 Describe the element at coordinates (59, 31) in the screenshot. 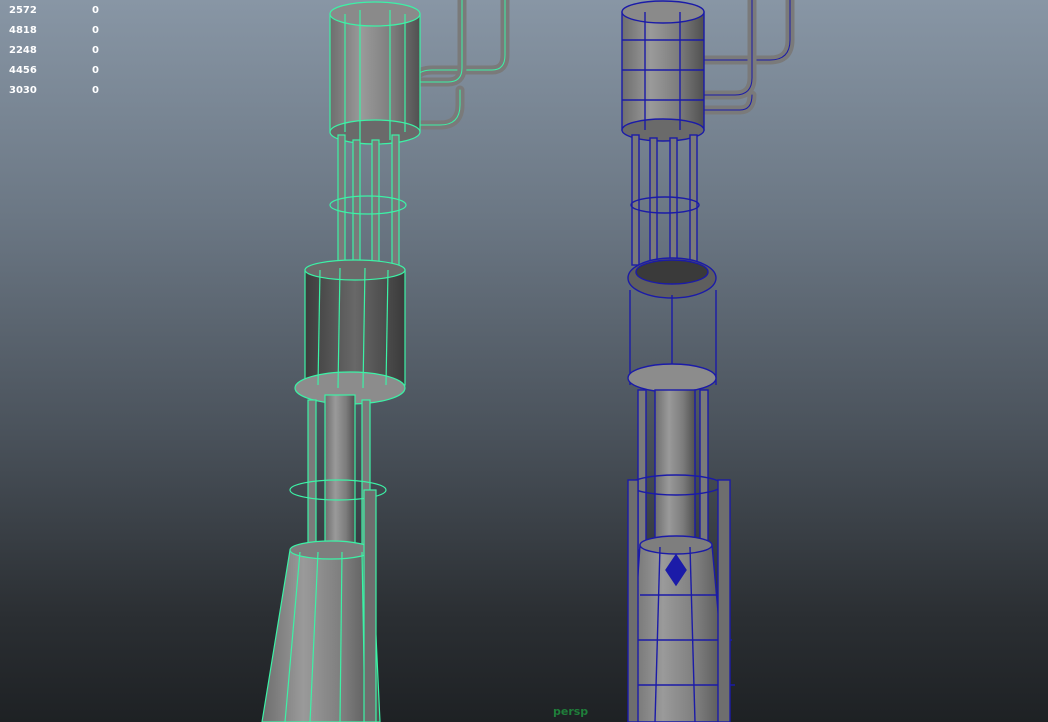

I see `hud-row: 4818 0` at that location.